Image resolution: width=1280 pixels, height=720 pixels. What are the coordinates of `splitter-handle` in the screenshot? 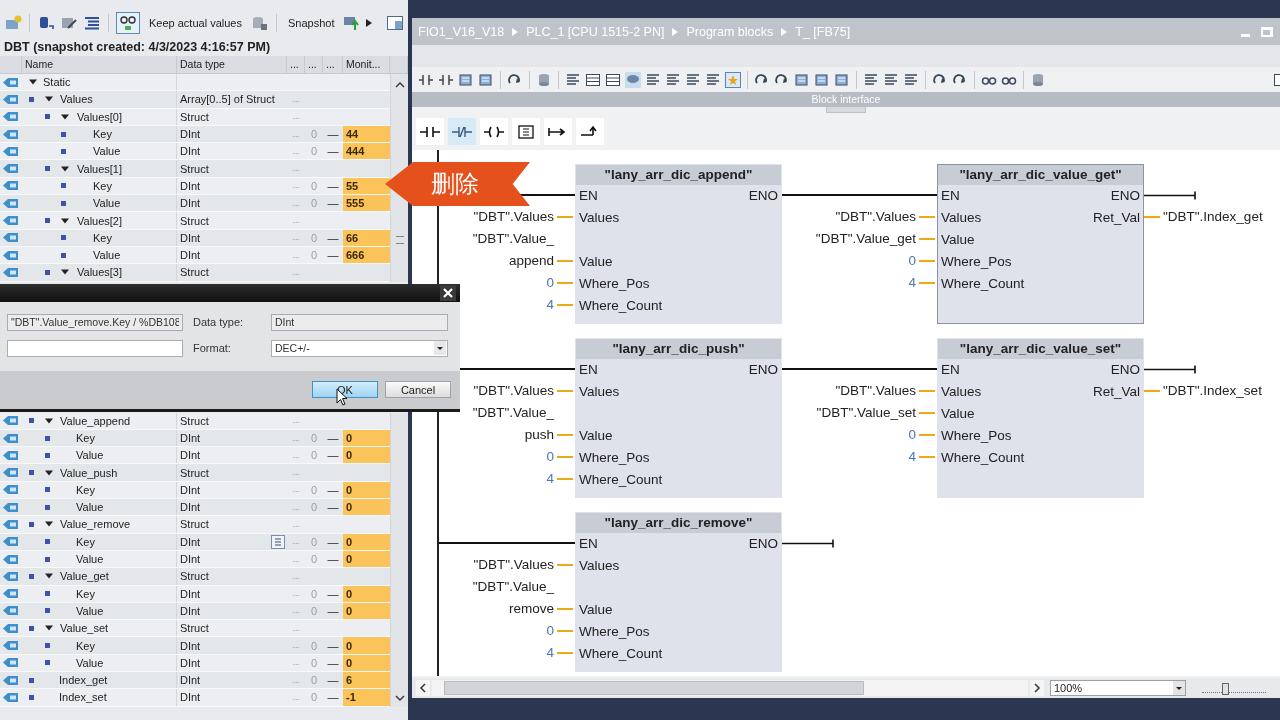 It's located at (846, 110).